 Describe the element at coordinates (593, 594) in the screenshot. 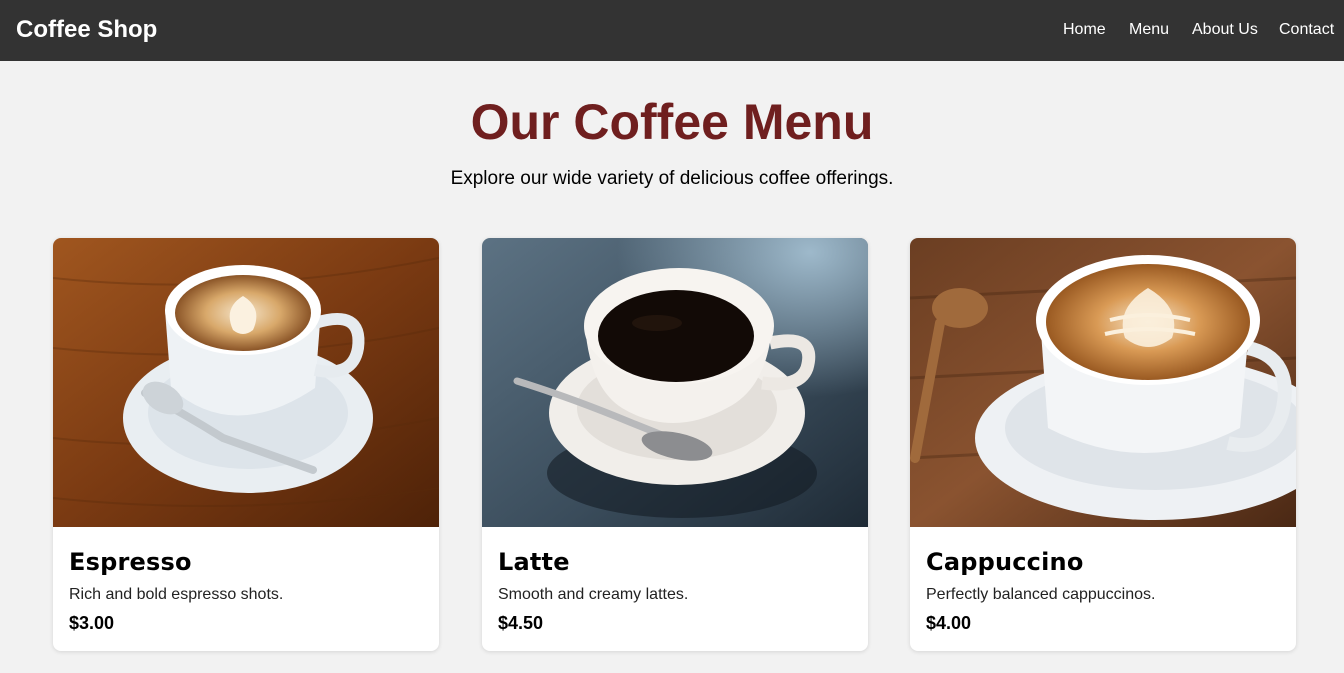

I see `card-description: Smooth and creamy lattes.` at that location.